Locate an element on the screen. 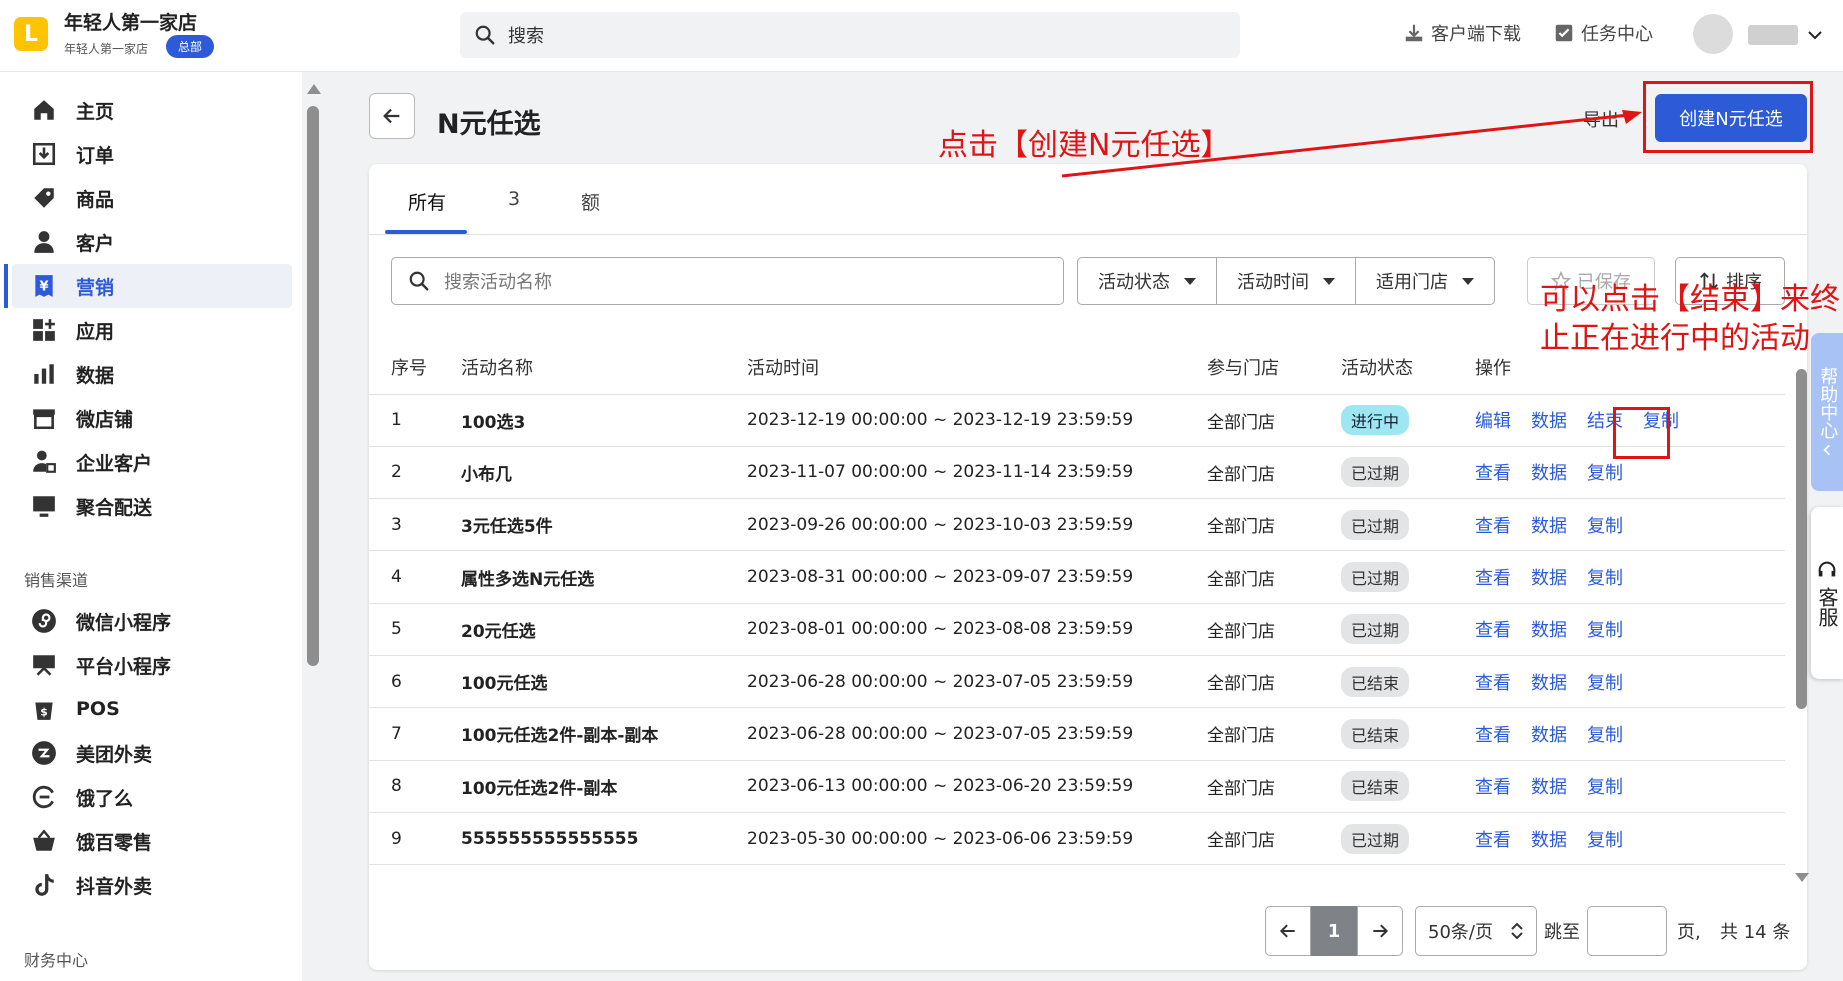 The width and height of the screenshot is (1843, 981). filter-store-dropdown: 适用门店 is located at coordinates (1425, 281).